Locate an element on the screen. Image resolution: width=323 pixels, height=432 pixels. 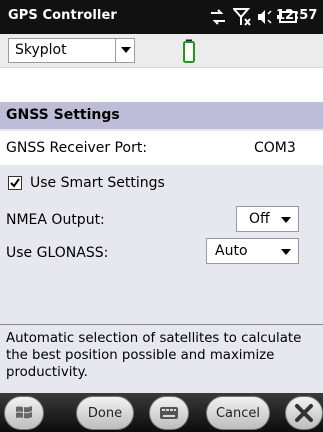
glonass-select: Auto is located at coordinates (252, 251).